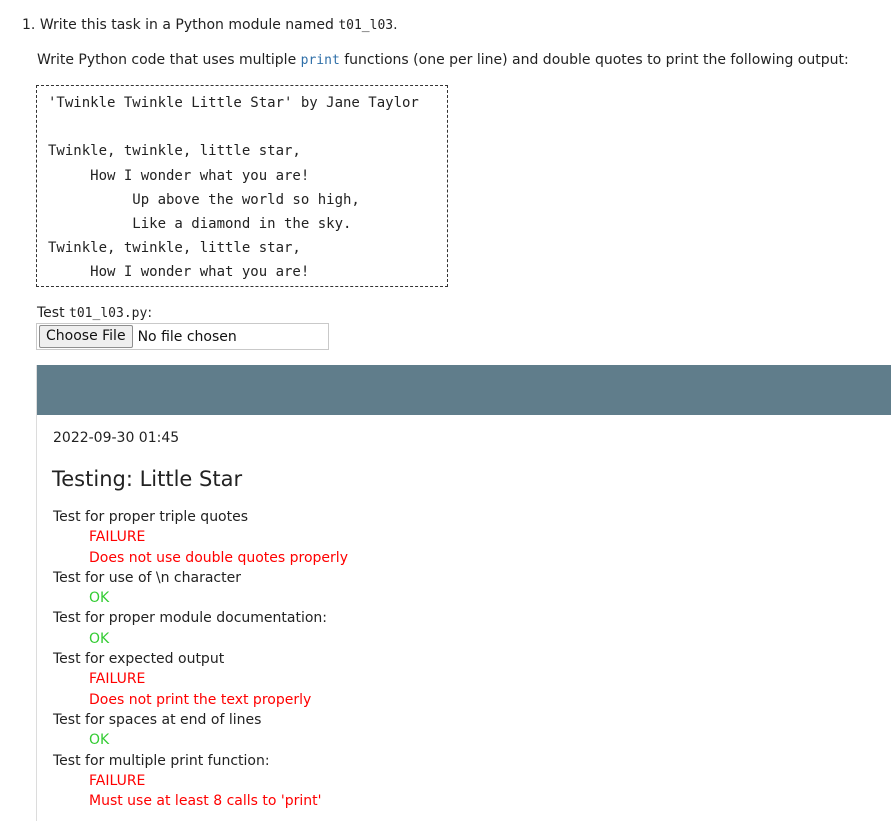 The width and height of the screenshot is (891, 821). Describe the element at coordinates (464, 390) in the screenshot. I see `results-header-bar` at that location.